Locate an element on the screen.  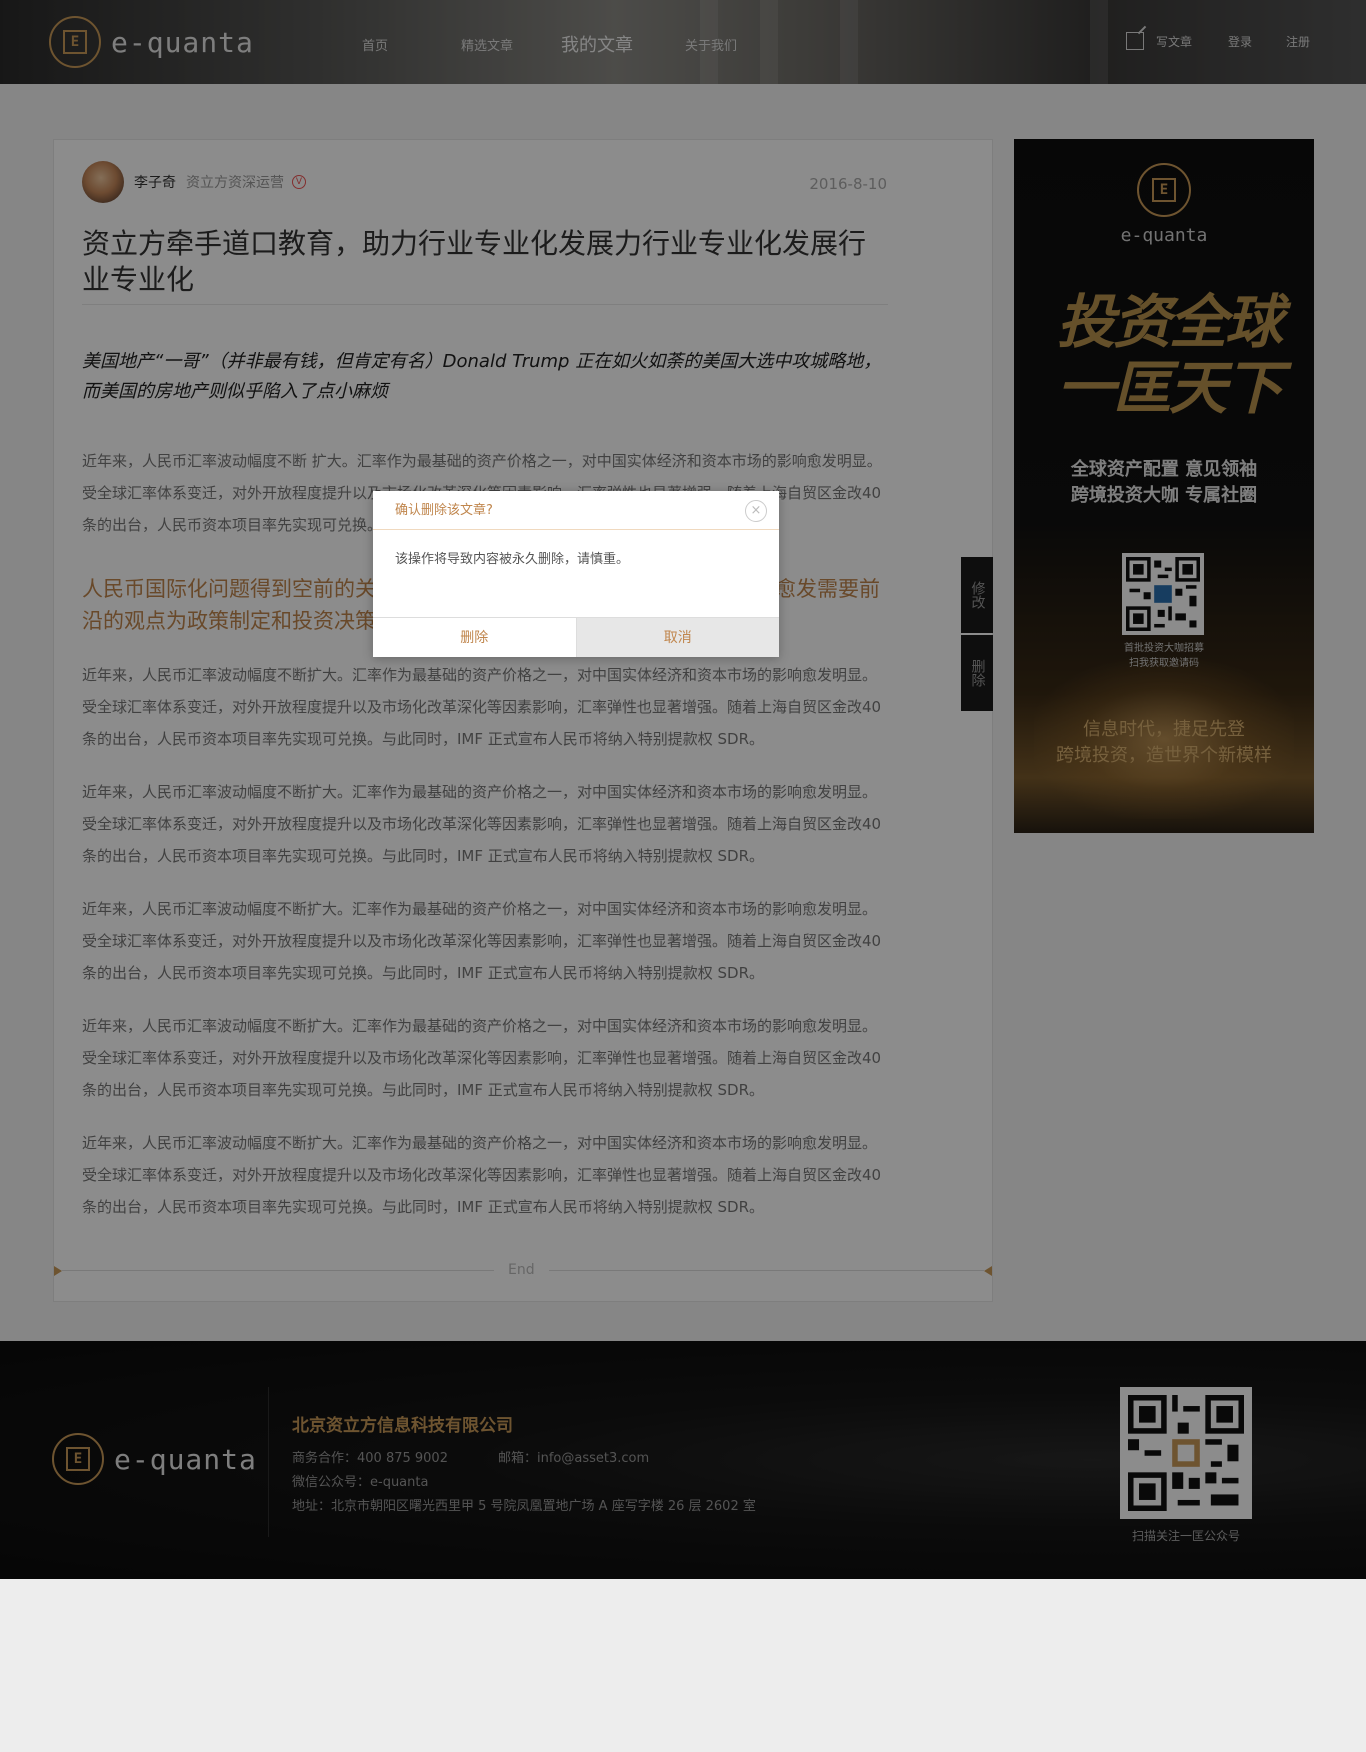
confirm-delete-button: 删除 is located at coordinates (474, 637).